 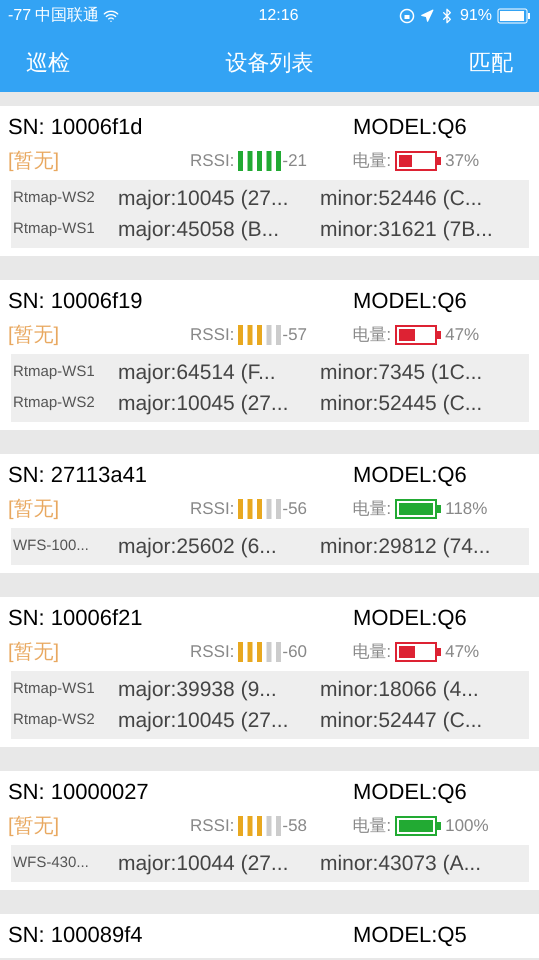 I want to click on serial-number: SN: 10000027, so click(x=79, y=792).